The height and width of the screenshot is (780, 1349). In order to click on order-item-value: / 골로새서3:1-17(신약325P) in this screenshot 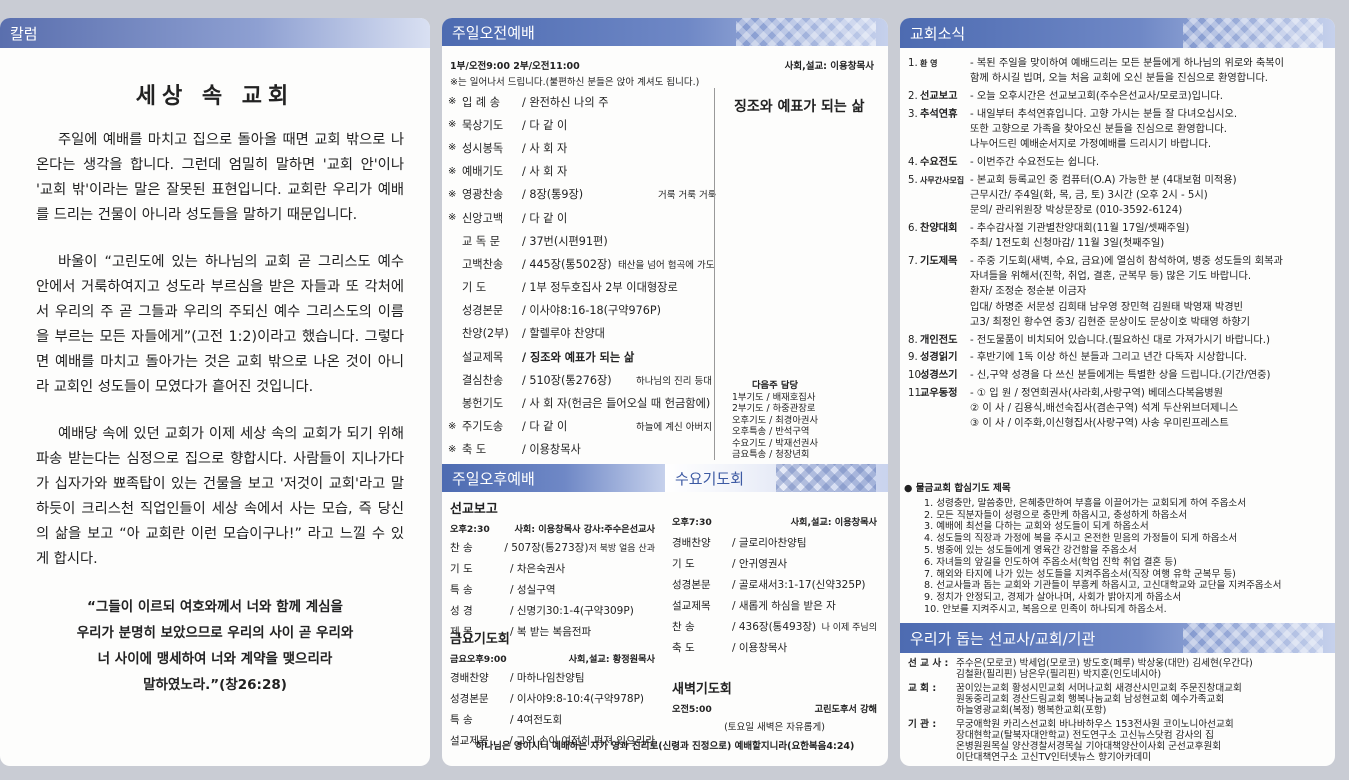, I will do `click(799, 585)`.